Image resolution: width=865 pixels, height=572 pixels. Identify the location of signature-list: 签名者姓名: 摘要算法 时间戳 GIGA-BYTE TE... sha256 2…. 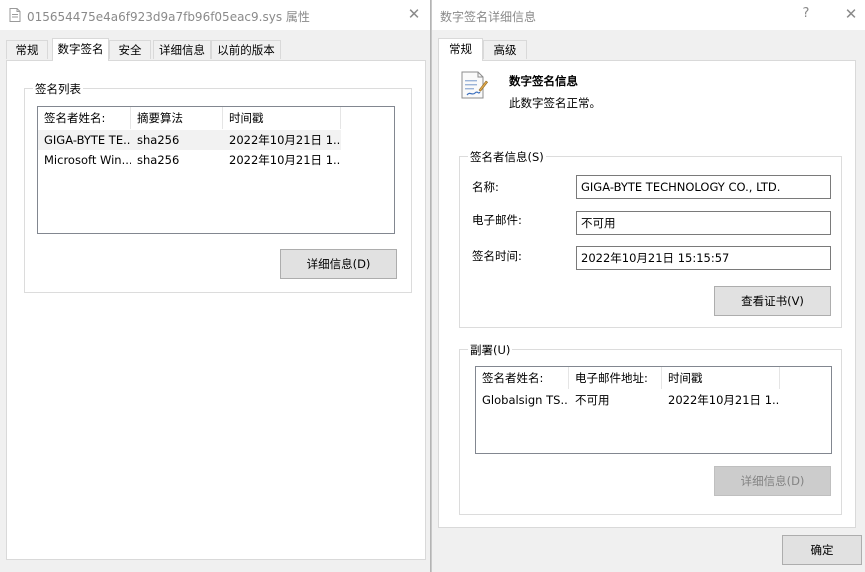
(216, 170).